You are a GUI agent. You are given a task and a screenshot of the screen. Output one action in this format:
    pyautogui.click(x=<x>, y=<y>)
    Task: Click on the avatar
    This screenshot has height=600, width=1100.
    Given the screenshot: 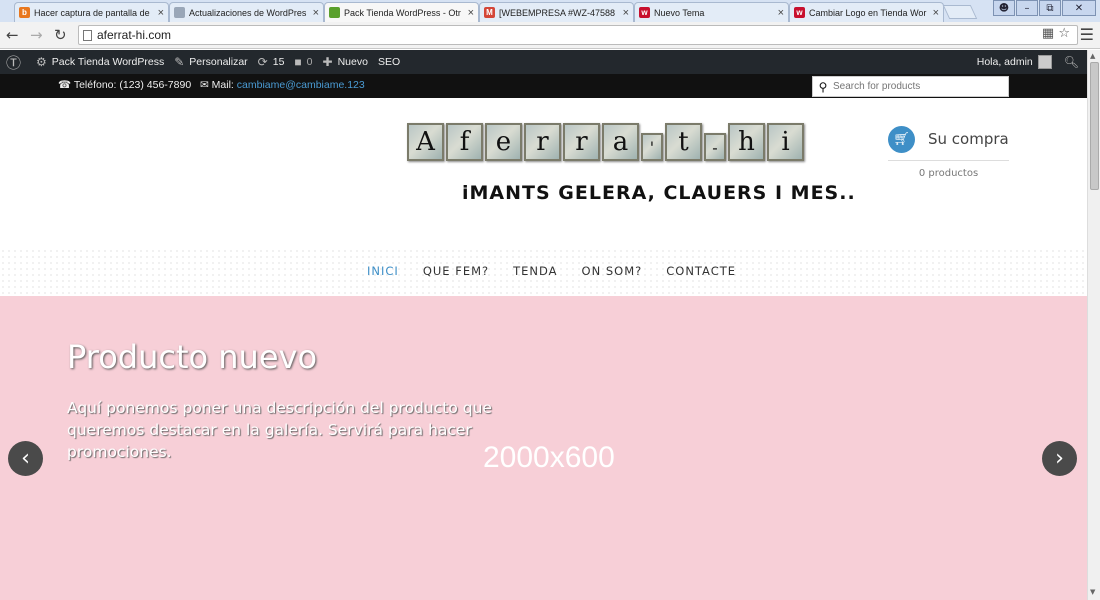 What is the action you would take?
    pyautogui.click(x=1044, y=62)
    